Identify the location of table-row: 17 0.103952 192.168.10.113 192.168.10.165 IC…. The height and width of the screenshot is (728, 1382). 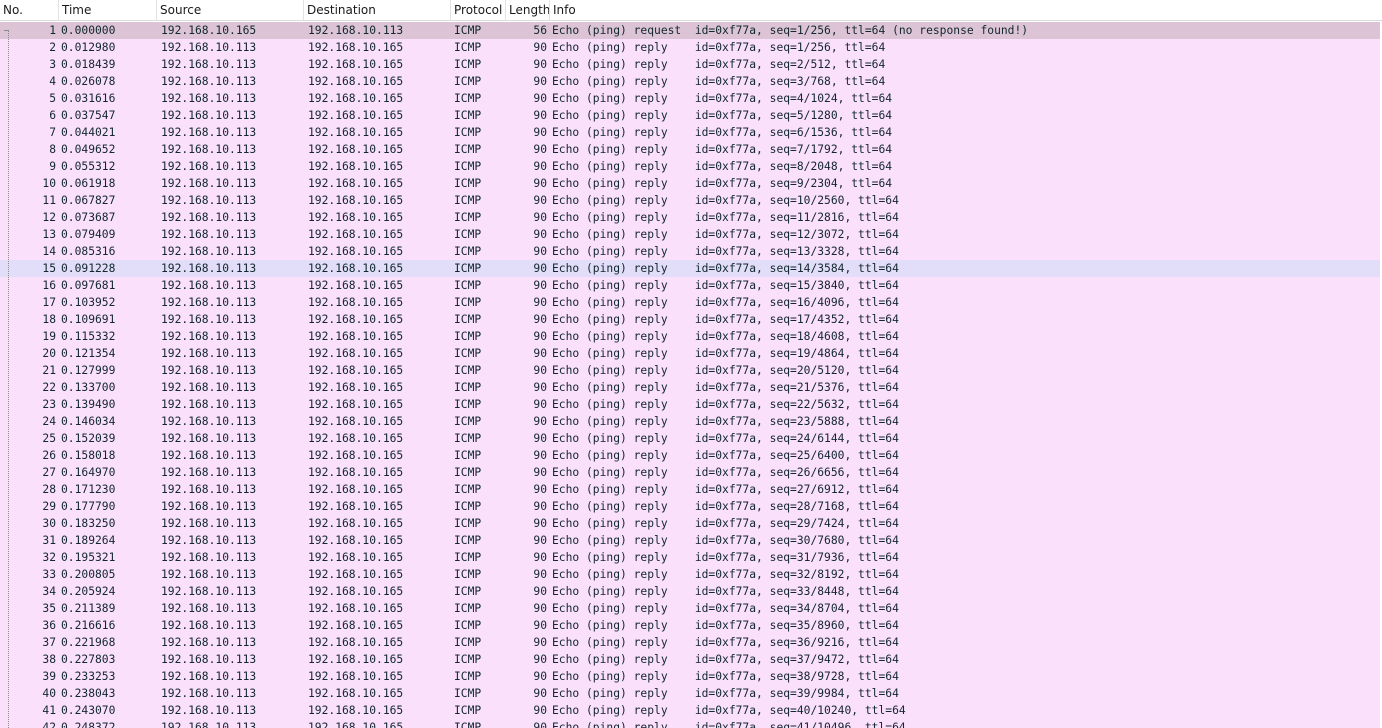
(691, 302).